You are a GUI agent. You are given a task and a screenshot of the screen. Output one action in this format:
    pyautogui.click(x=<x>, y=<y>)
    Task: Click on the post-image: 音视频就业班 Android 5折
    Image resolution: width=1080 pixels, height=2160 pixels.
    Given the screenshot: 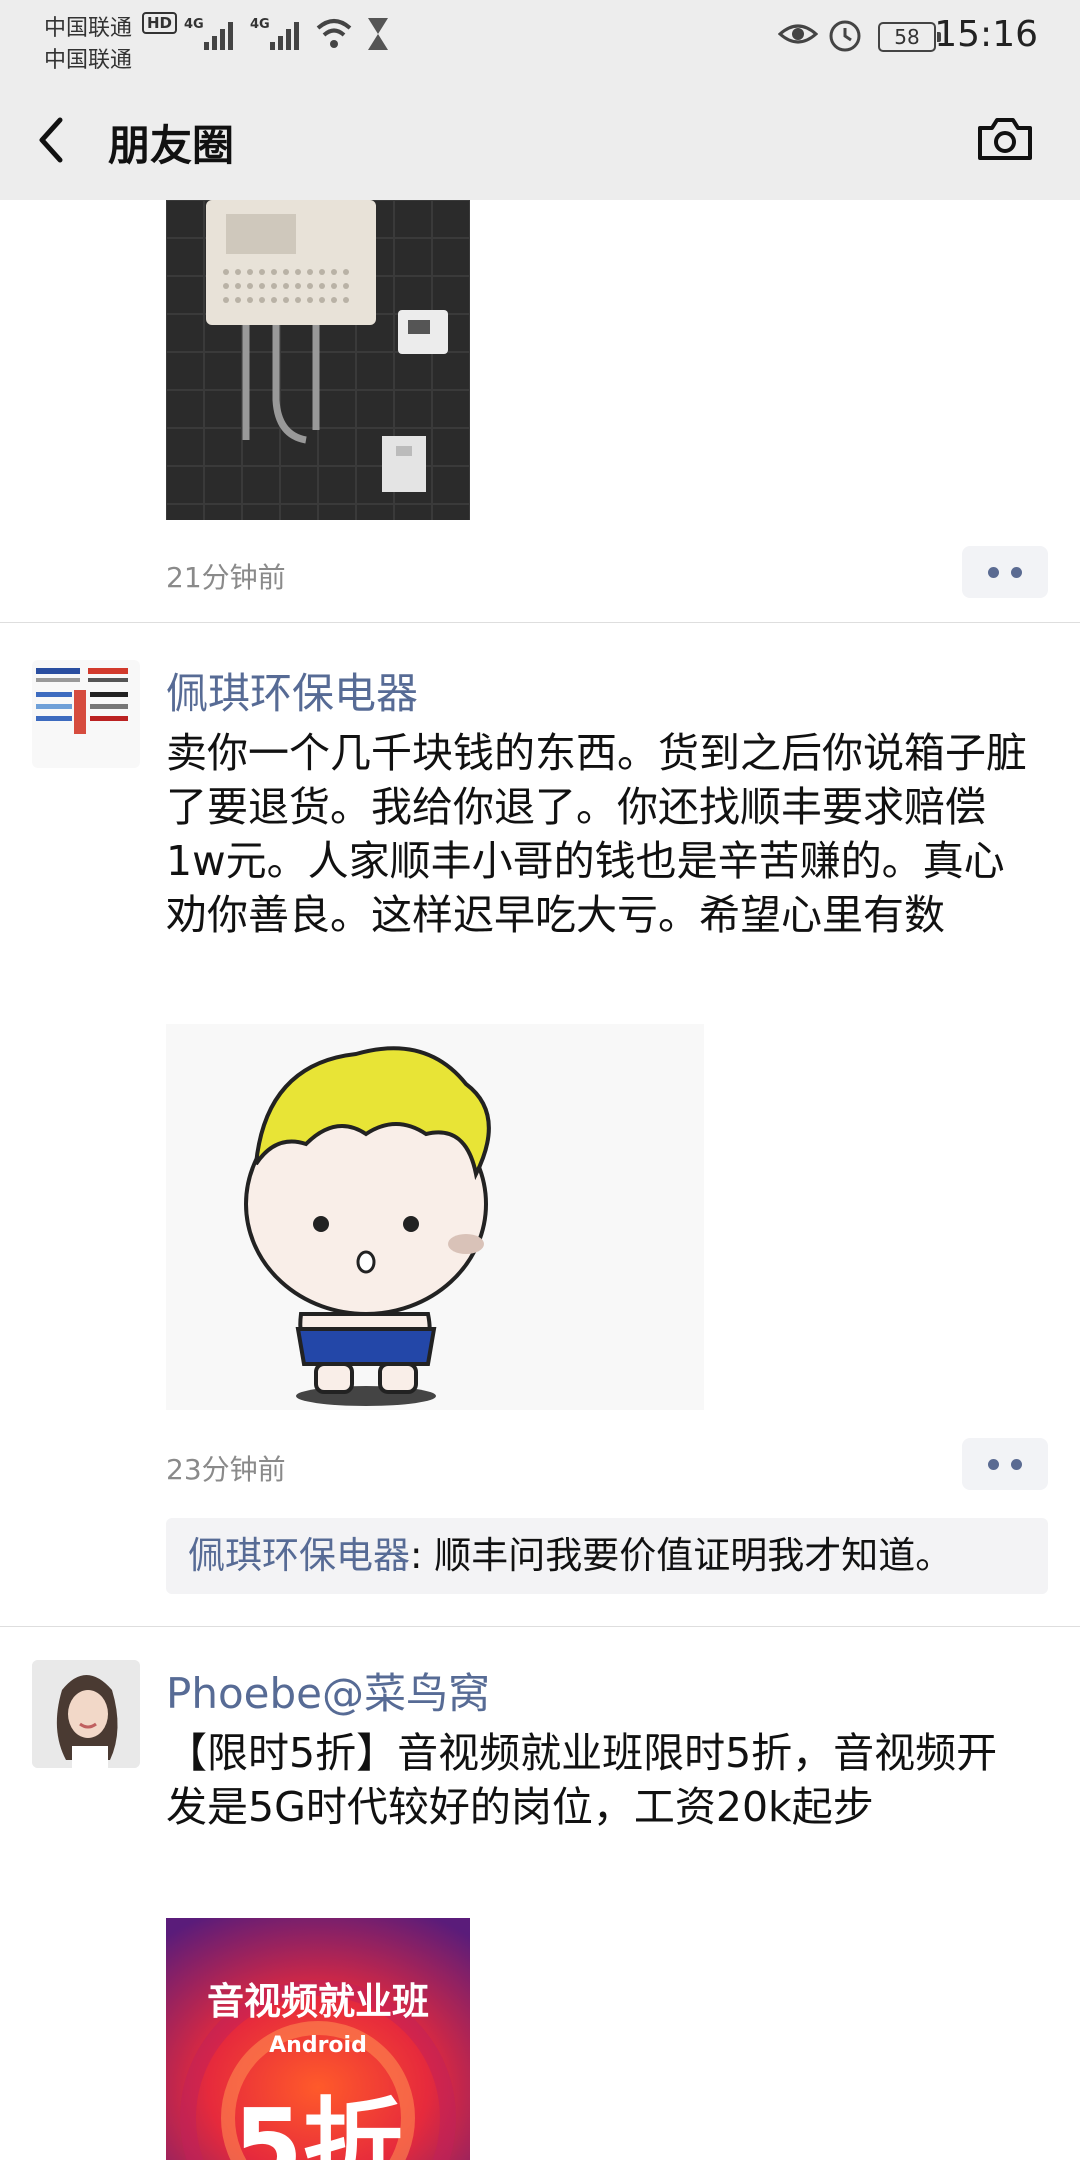 What is the action you would take?
    pyautogui.click(x=318, y=2039)
    